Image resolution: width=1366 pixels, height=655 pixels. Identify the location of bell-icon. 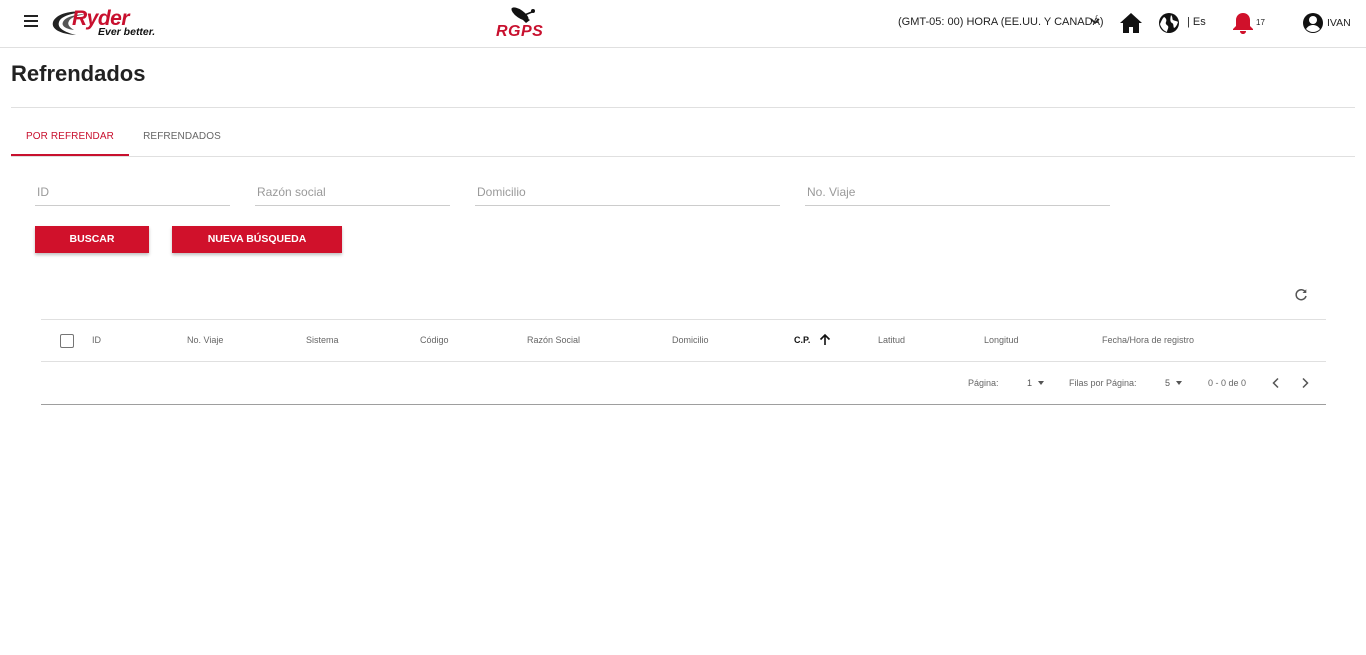
(1243, 23).